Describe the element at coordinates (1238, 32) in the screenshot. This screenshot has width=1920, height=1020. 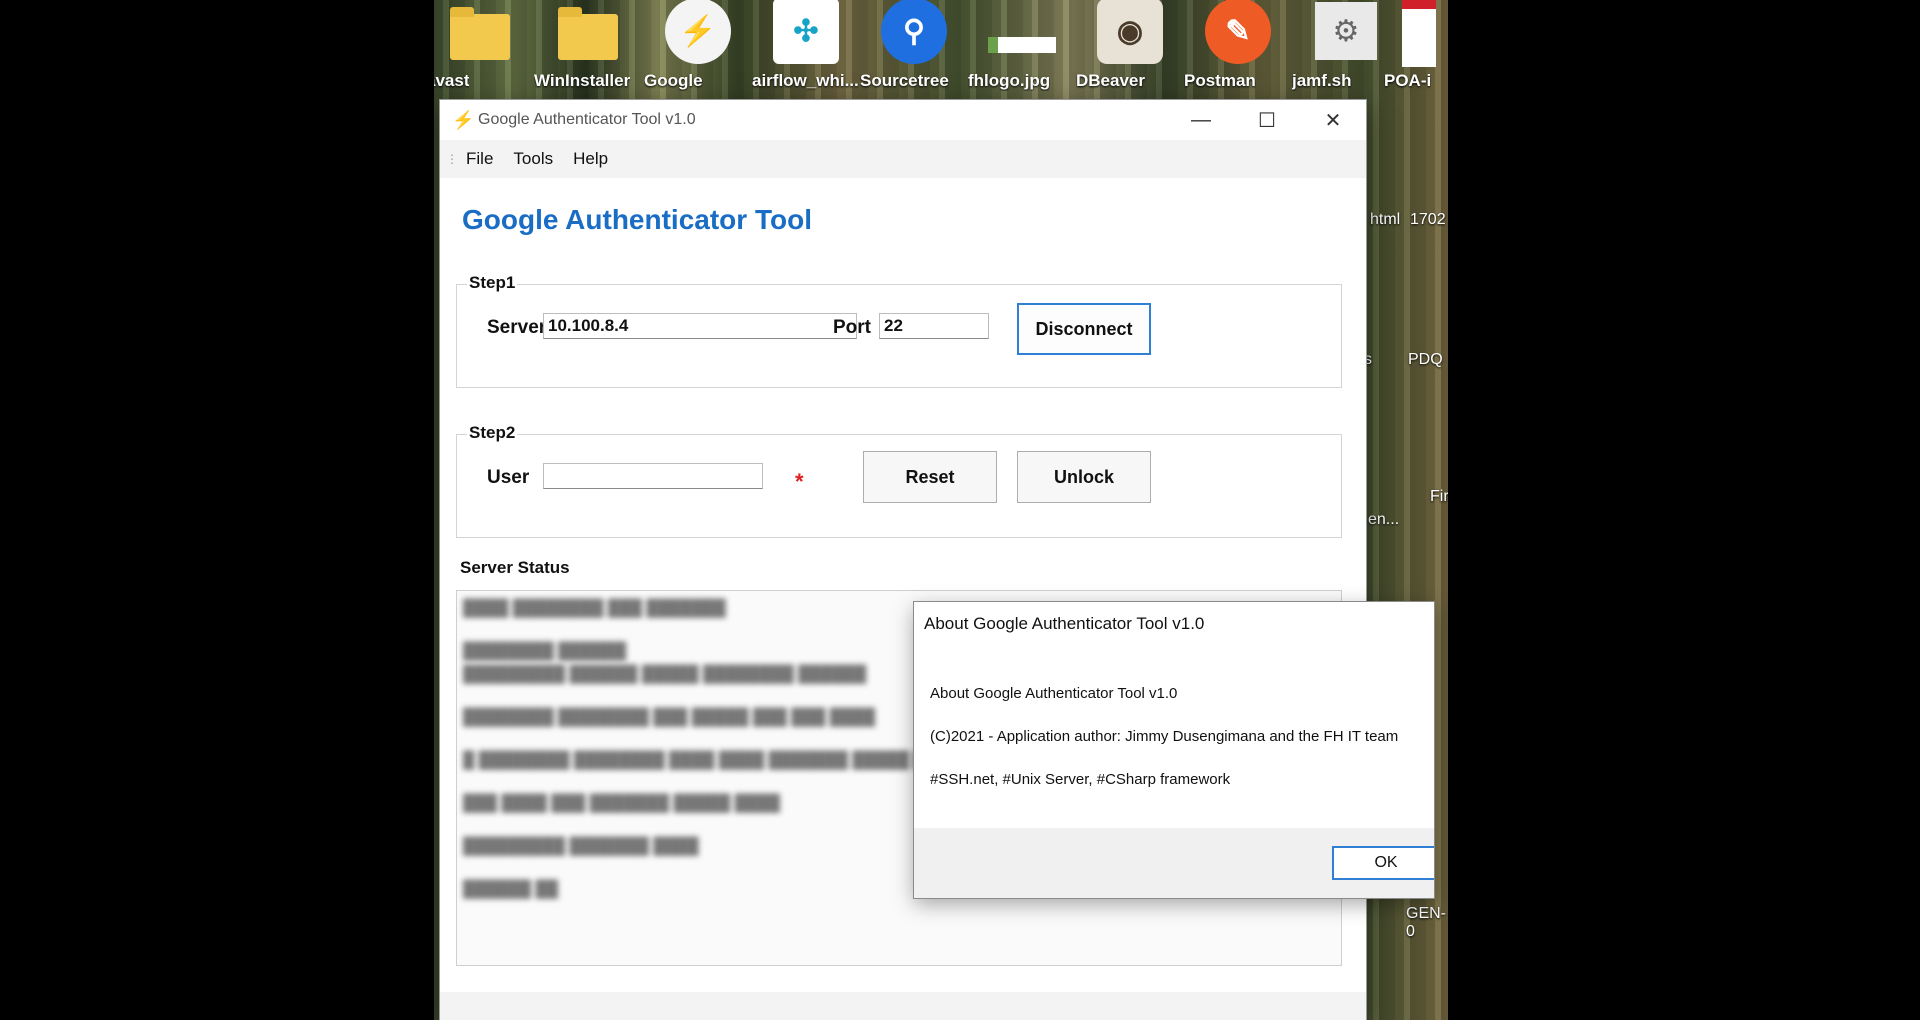
I see `postman-icon: ✎` at that location.